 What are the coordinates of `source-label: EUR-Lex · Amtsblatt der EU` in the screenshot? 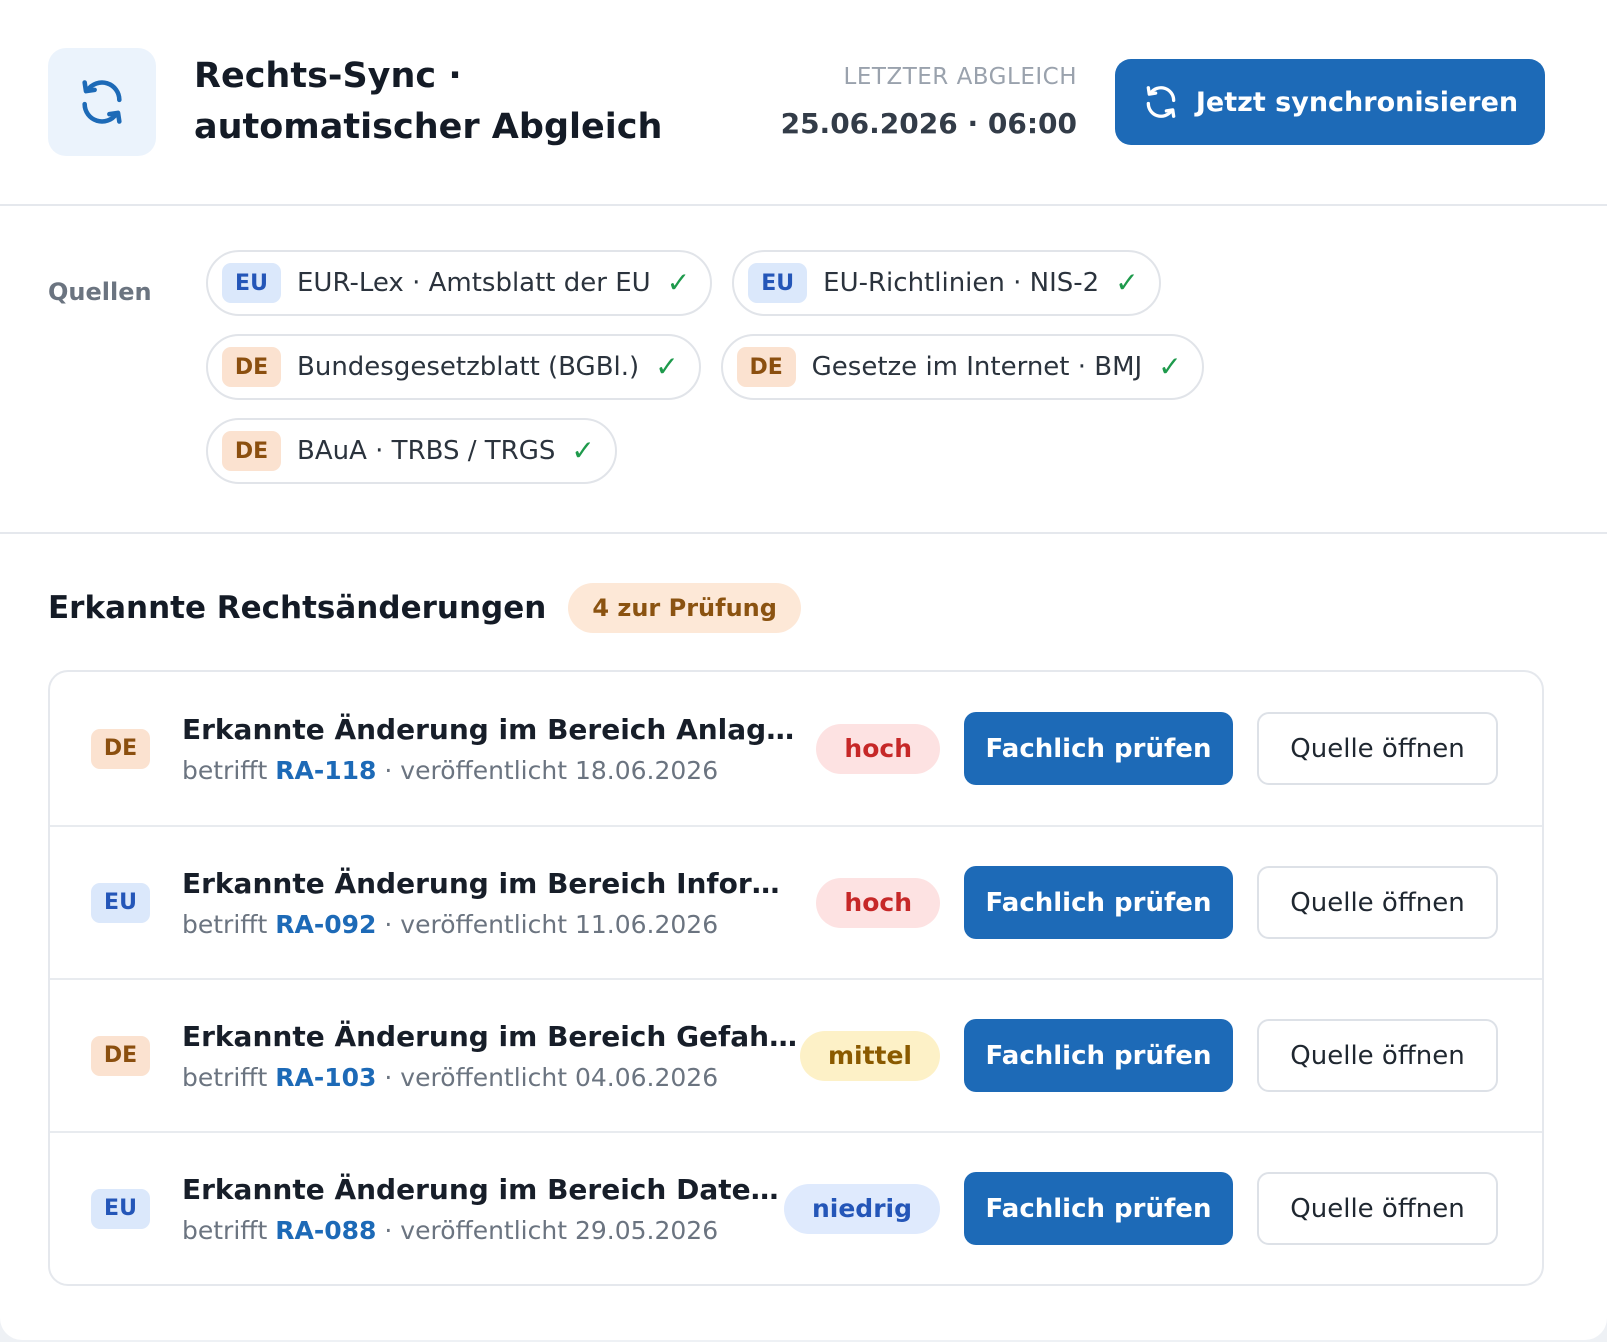 It's located at (474, 283).